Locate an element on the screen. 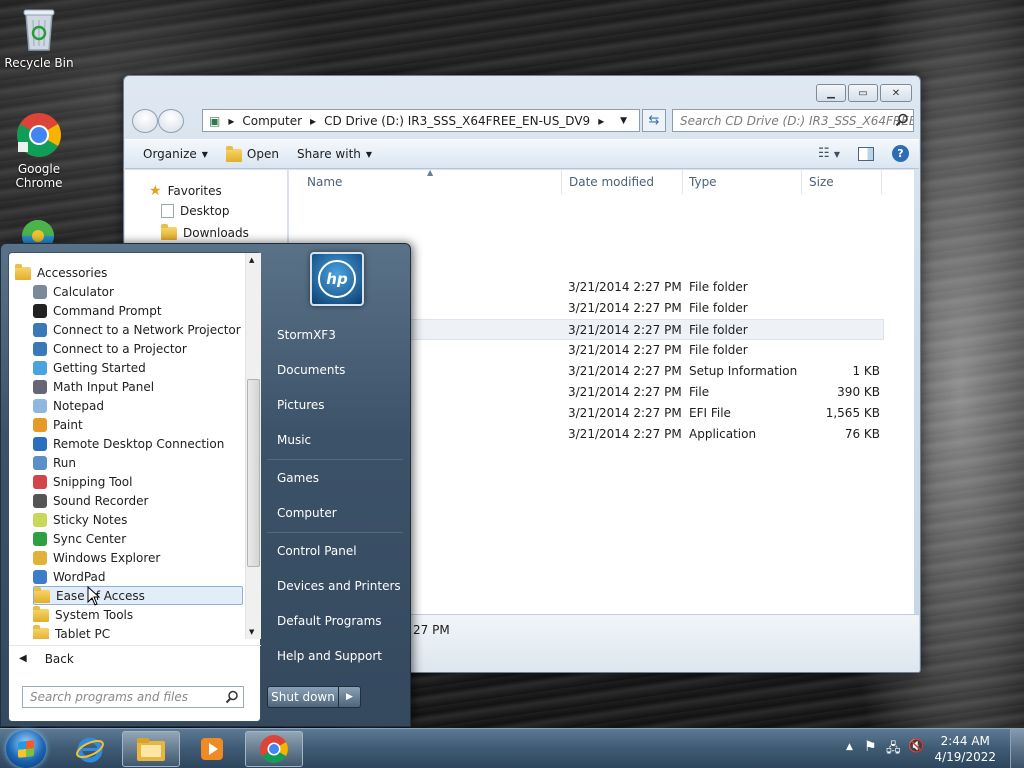 The width and height of the screenshot is (1024, 768). start-item-games: Games is located at coordinates (298, 478).